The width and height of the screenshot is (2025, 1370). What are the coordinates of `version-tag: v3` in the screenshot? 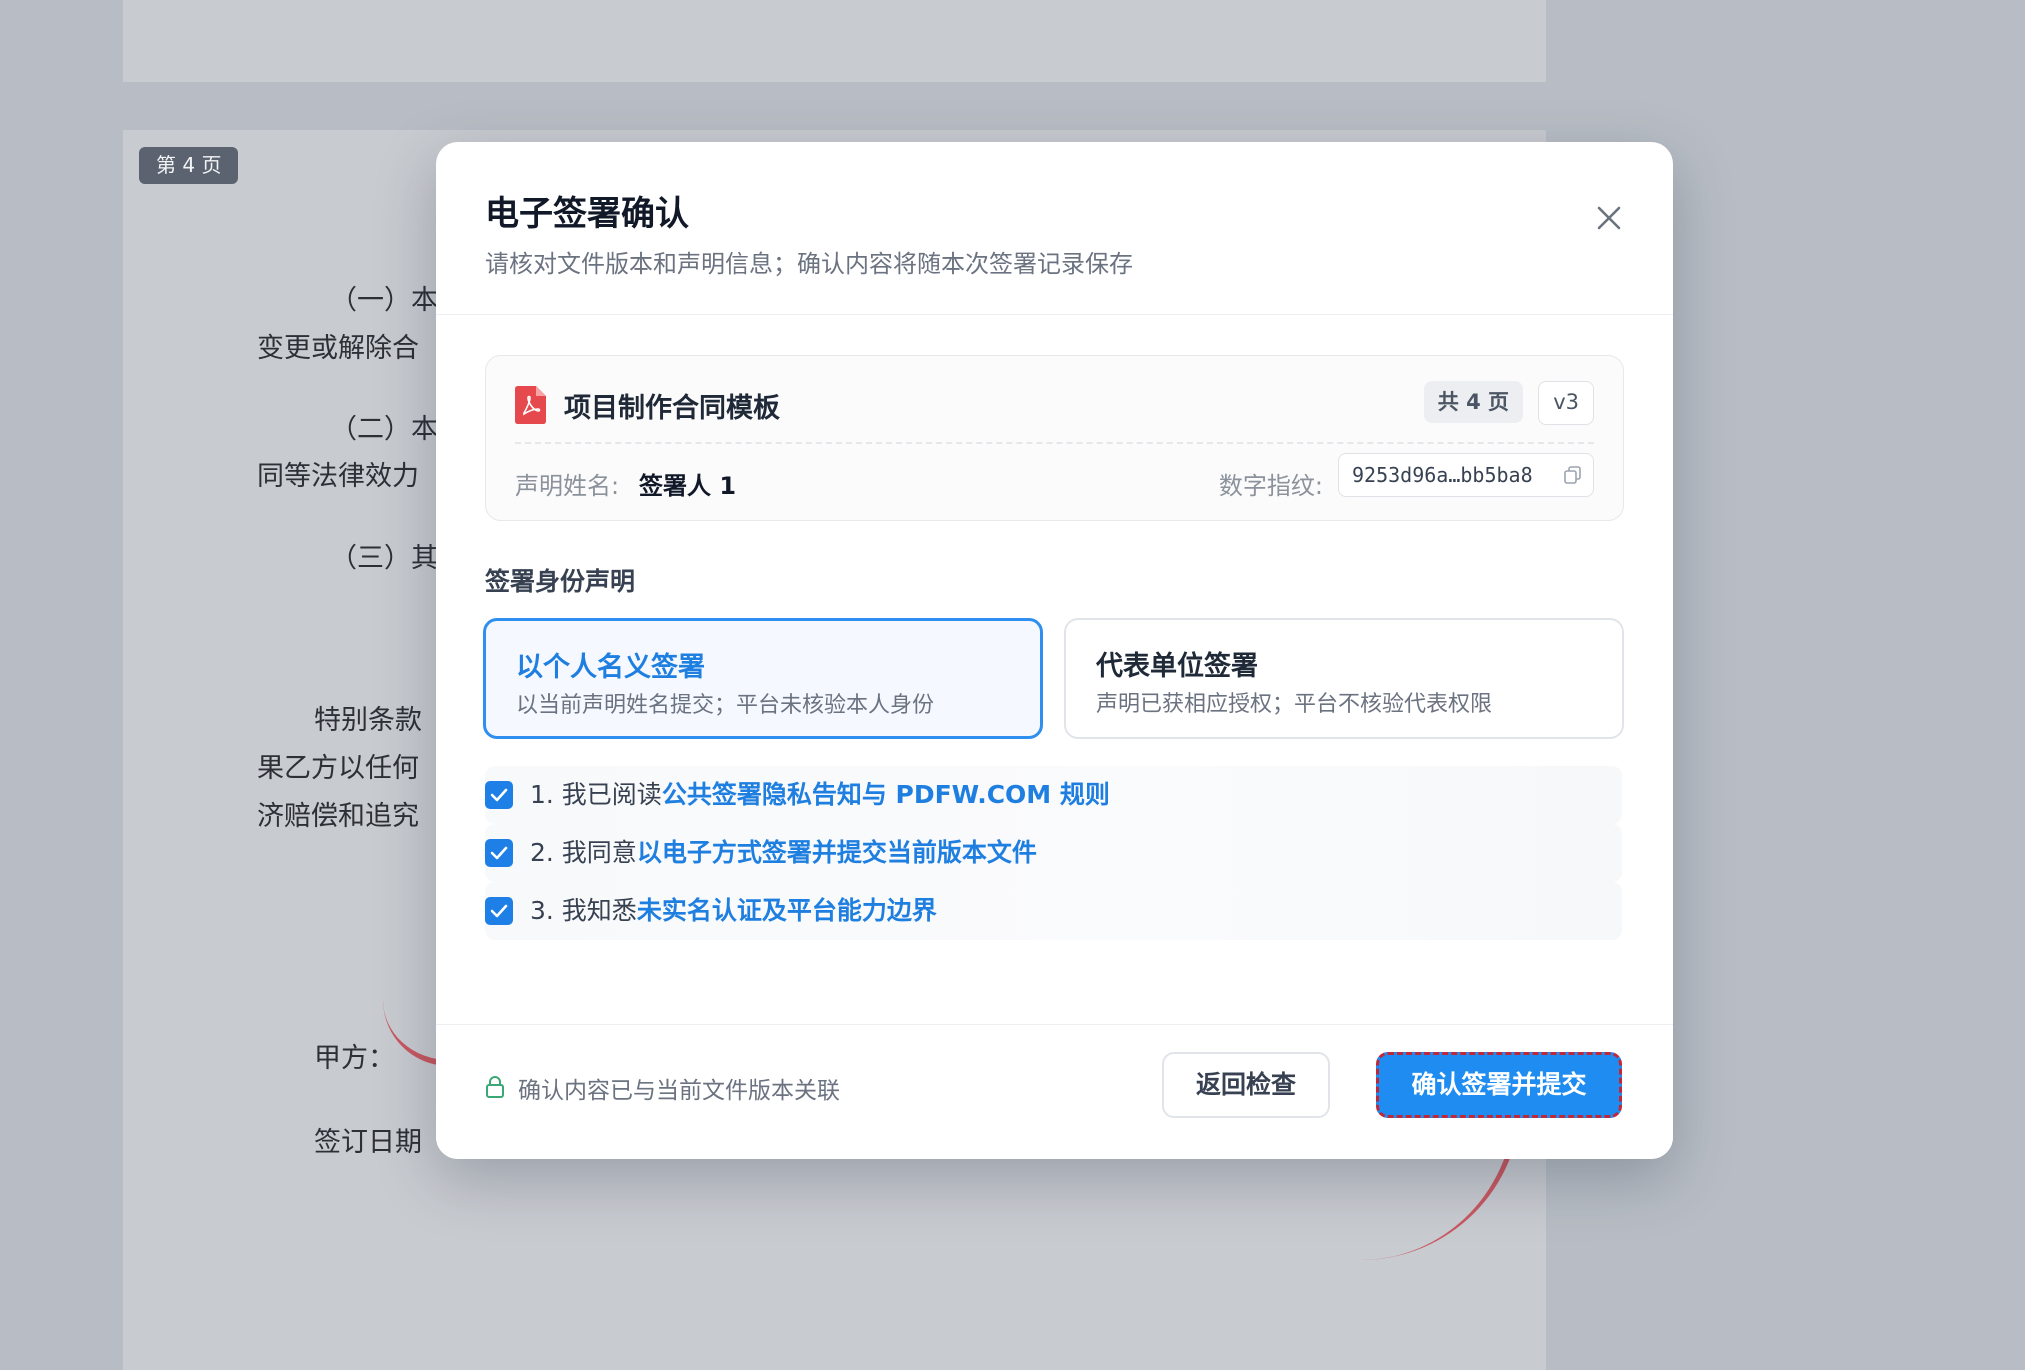 It's located at (1566, 403).